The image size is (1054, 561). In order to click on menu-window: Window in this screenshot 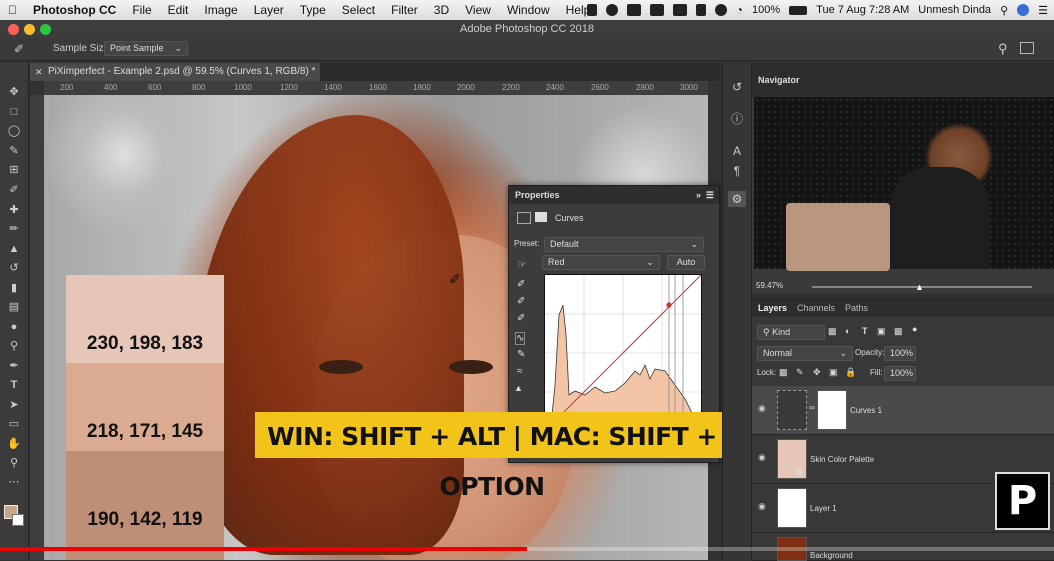, I will do `click(528, 10)`.